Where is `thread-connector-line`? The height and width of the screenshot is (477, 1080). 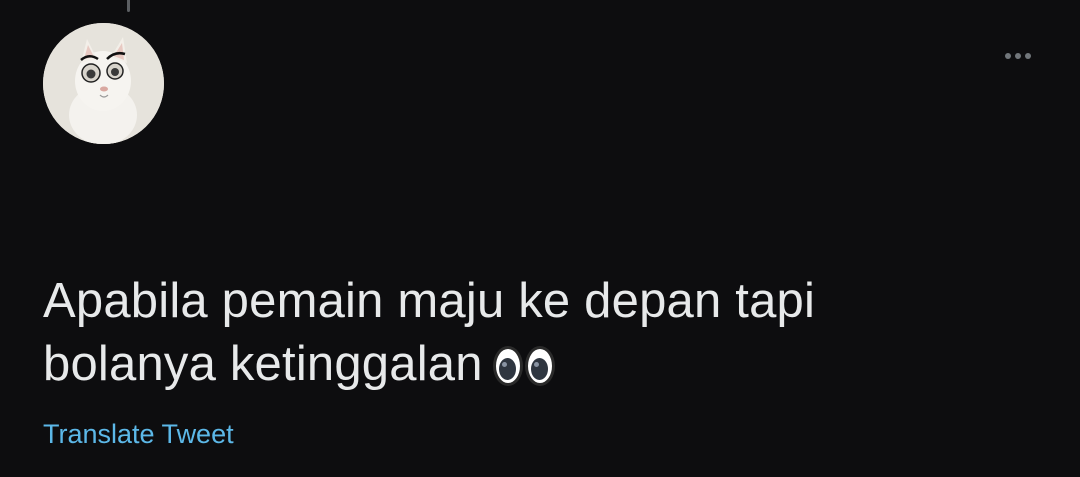
thread-connector-line is located at coordinates (128, 6).